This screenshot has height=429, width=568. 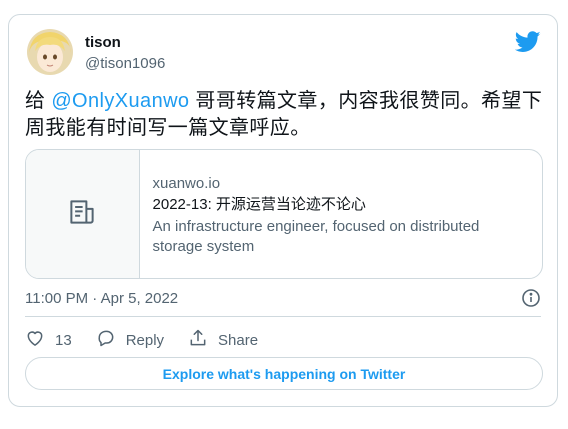 What do you see at coordinates (531, 298) in the screenshot?
I see `info-icon` at bounding box center [531, 298].